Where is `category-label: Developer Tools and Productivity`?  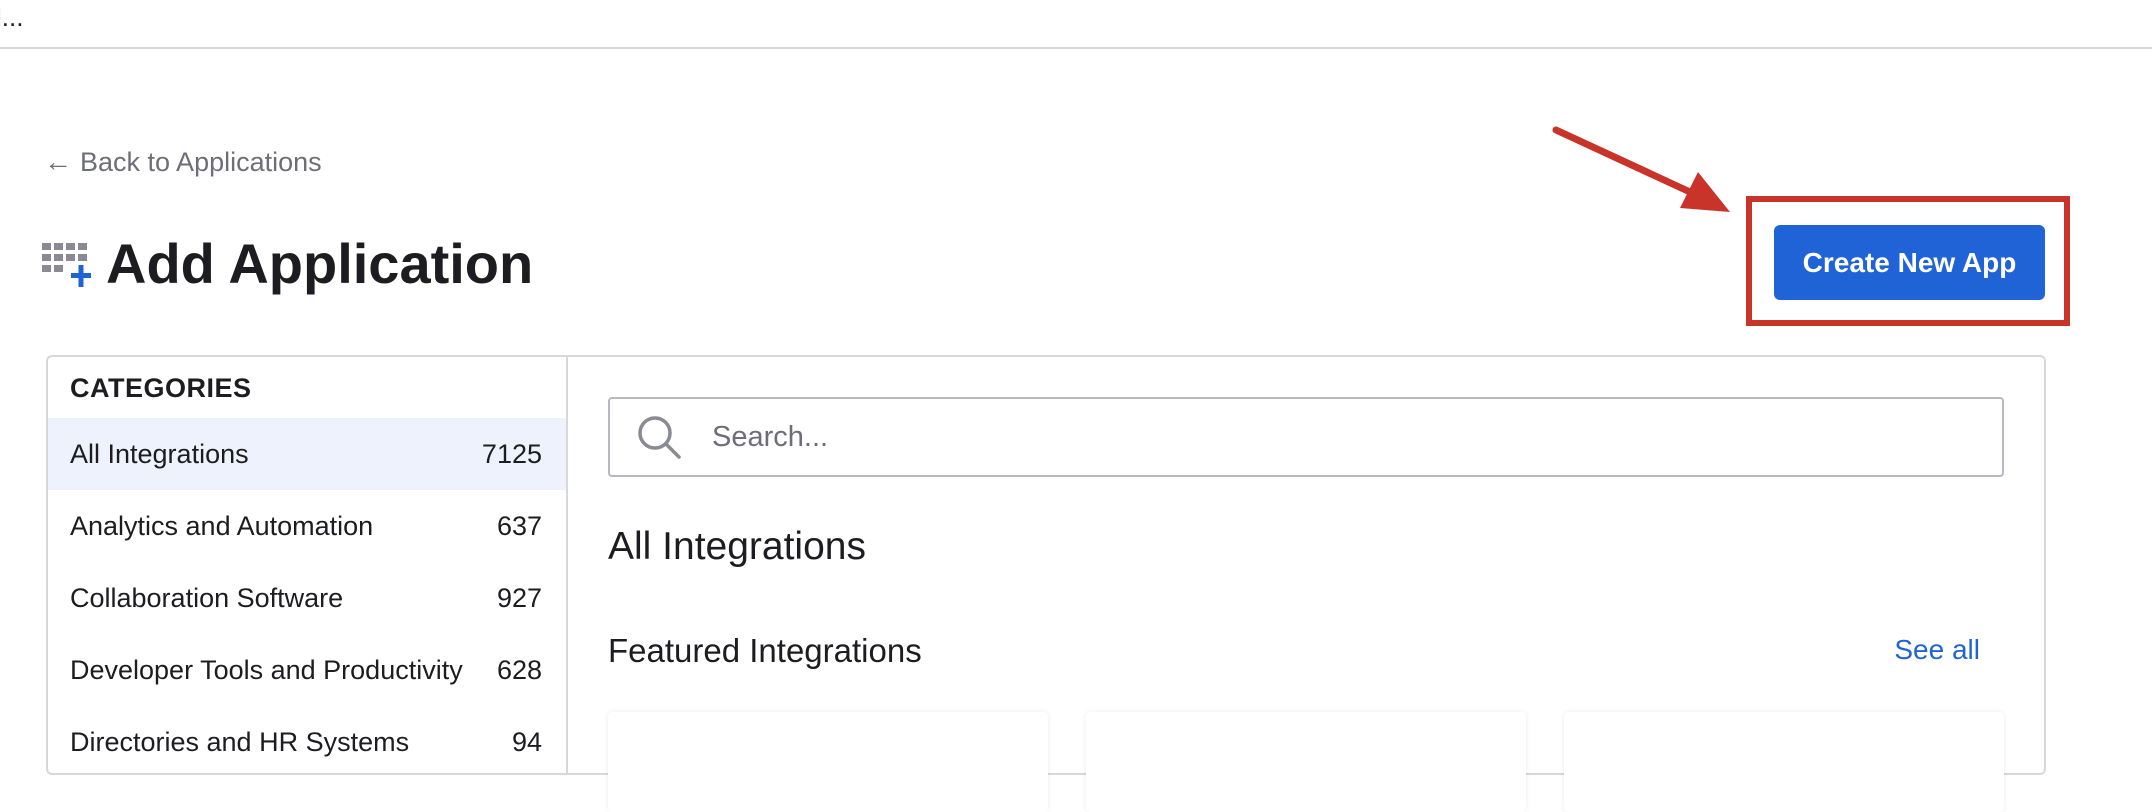
category-label: Developer Tools and Productivity is located at coordinates (266, 669).